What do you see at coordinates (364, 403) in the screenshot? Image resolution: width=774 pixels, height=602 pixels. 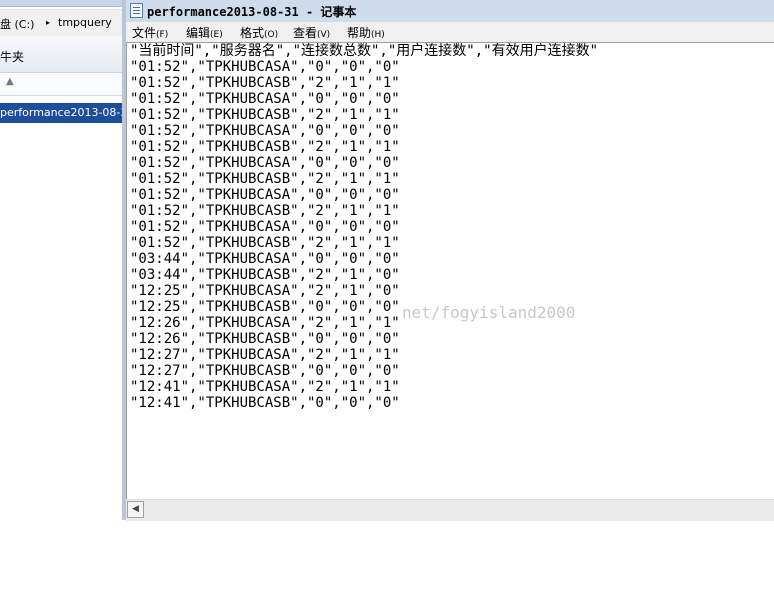 I see `text-line: "12:41","TPKHUBCASB","0","0","0"` at bounding box center [364, 403].